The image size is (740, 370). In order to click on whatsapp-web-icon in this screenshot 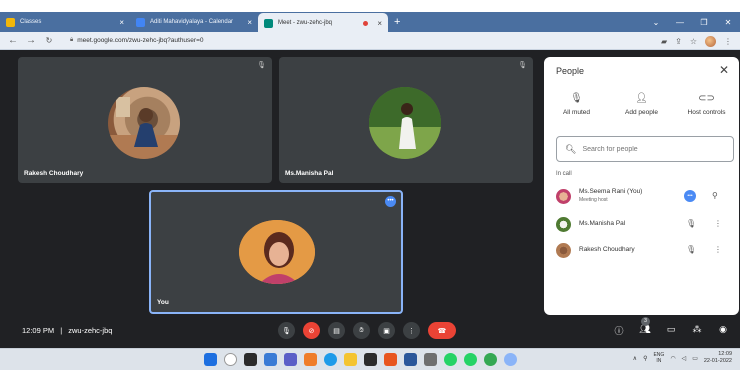, I will do `click(470, 359)`.